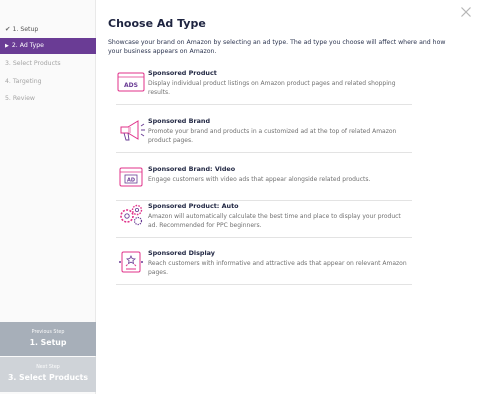 The height and width of the screenshot is (394, 478). What do you see at coordinates (193, 206) in the screenshot?
I see `ad-type-name: Sponsored Product: Auto` at bounding box center [193, 206].